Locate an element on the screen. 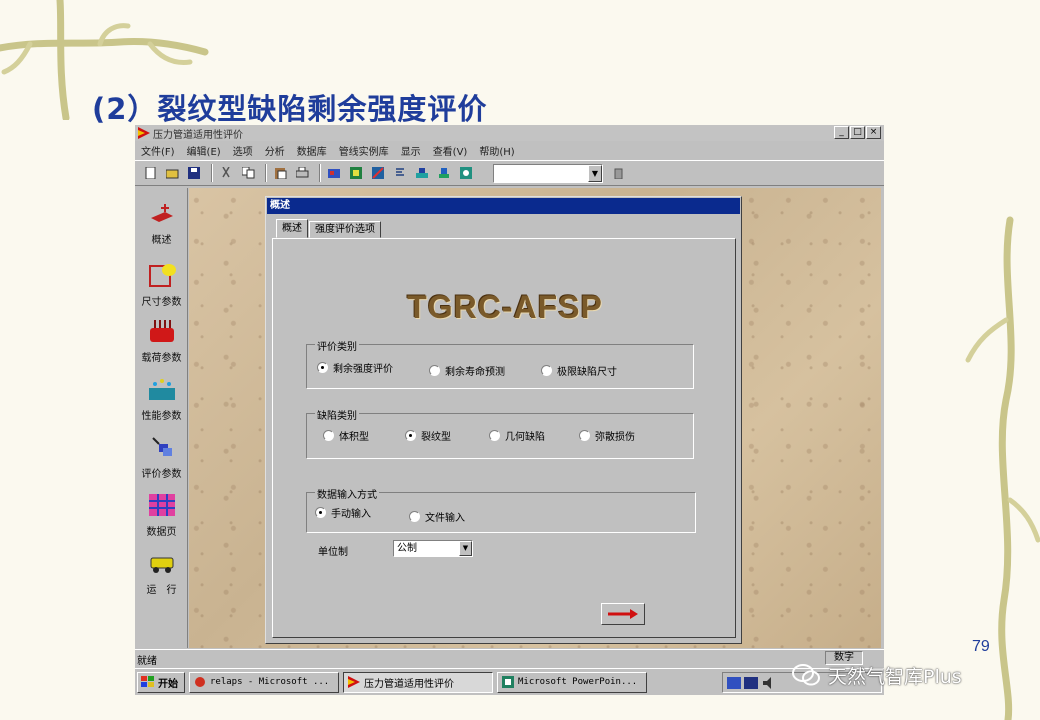 This screenshot has width=1040, height=720. radio-crack: 裂纹型 is located at coordinates (428, 435).